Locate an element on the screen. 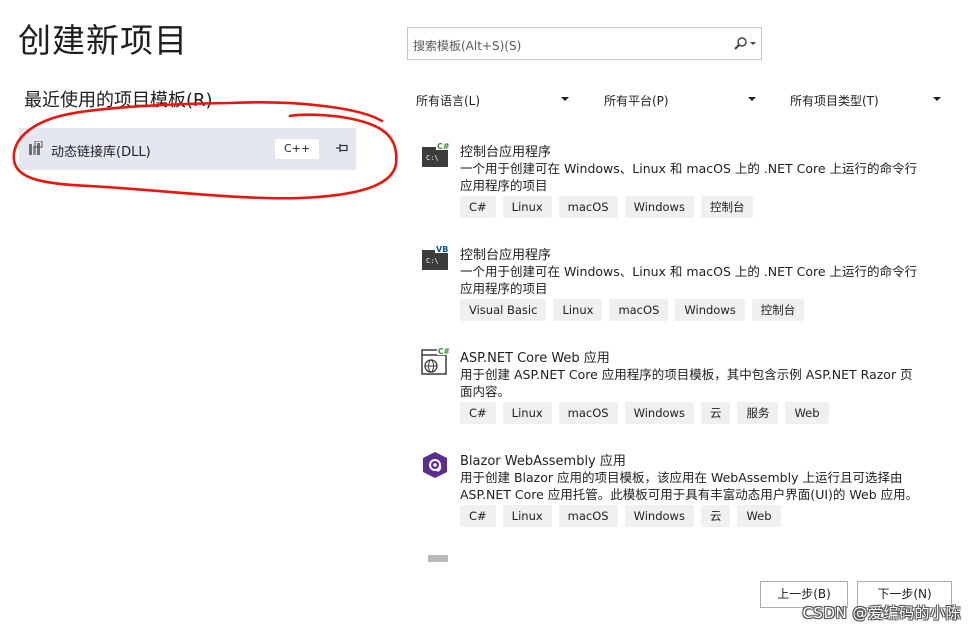  dll-project-icon is located at coordinates (36, 148).